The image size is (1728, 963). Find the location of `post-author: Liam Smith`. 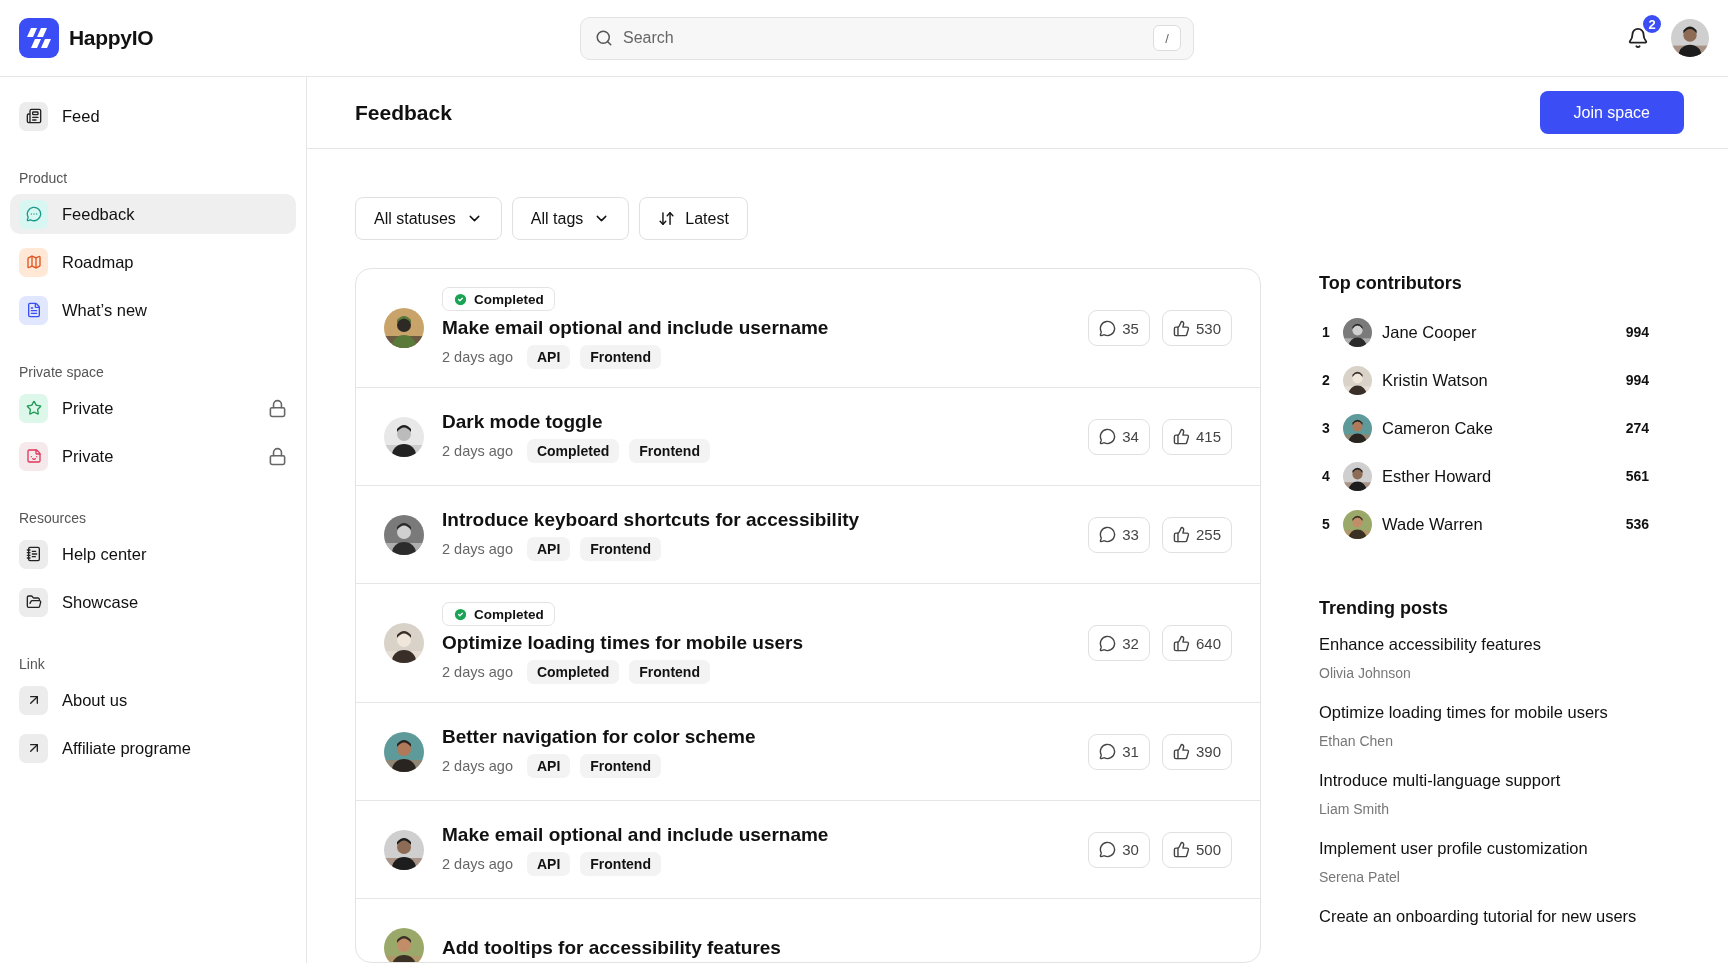

post-author: Liam Smith is located at coordinates (1355, 808).